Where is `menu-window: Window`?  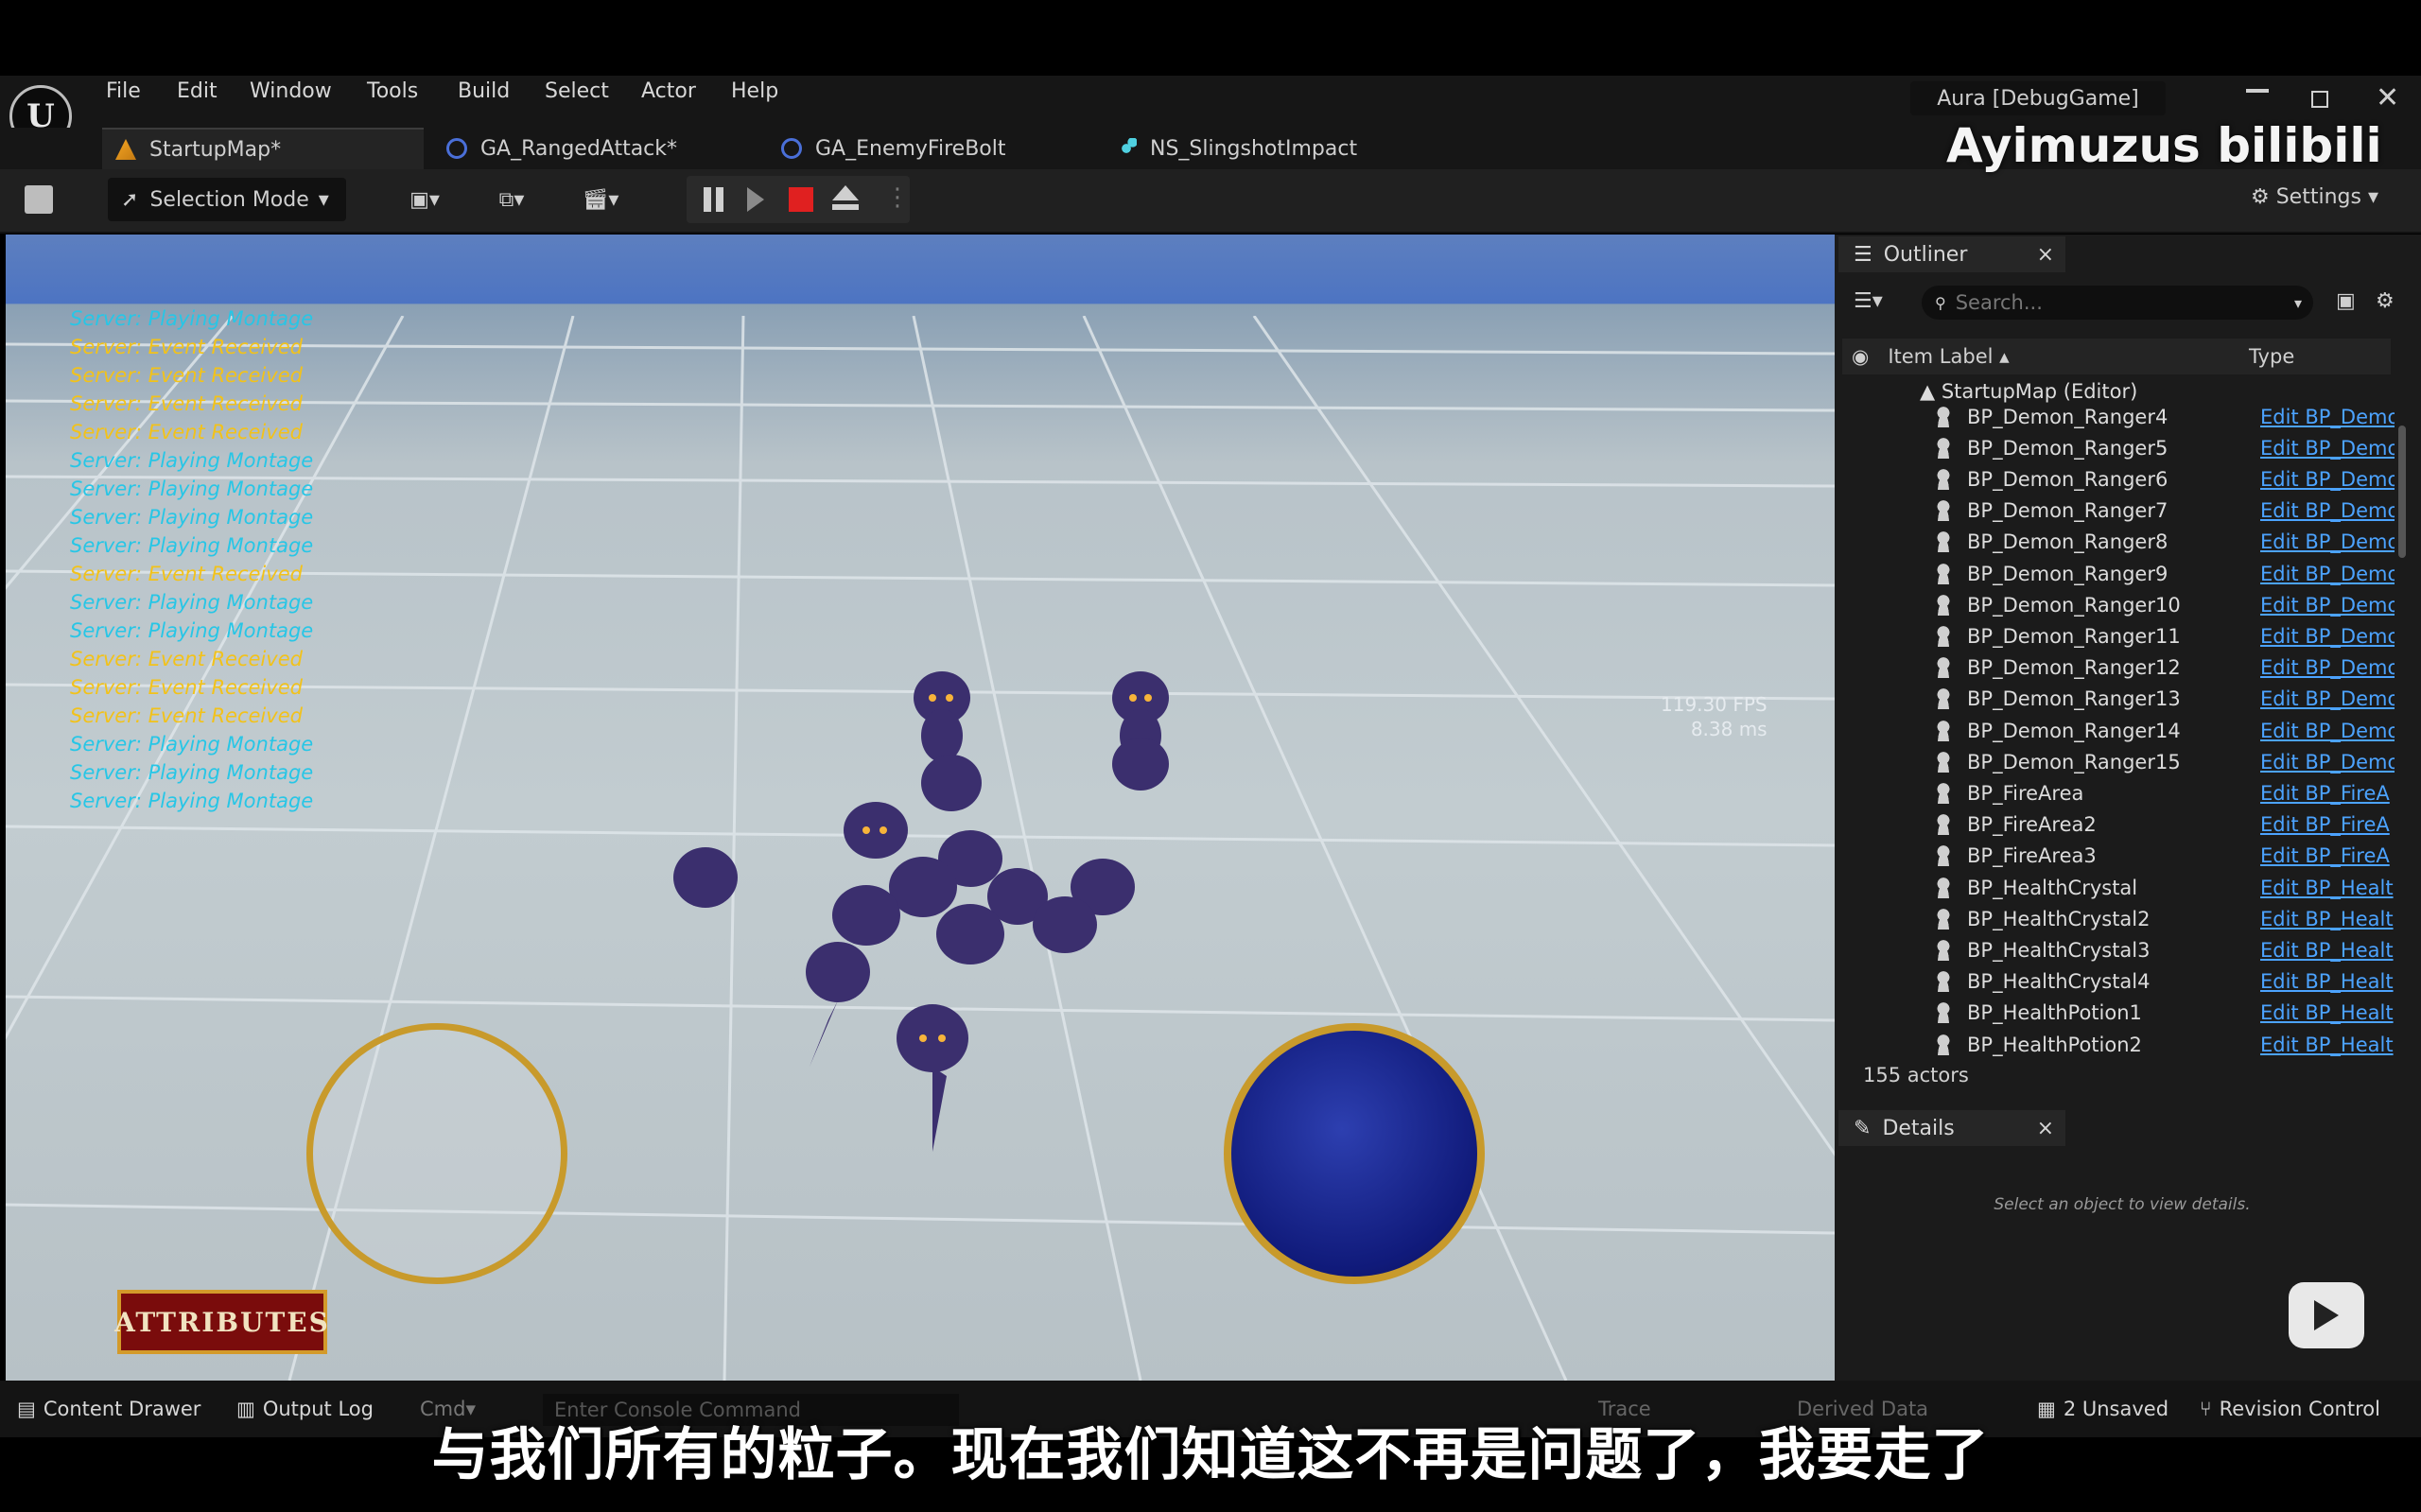
menu-window: Window is located at coordinates (291, 93).